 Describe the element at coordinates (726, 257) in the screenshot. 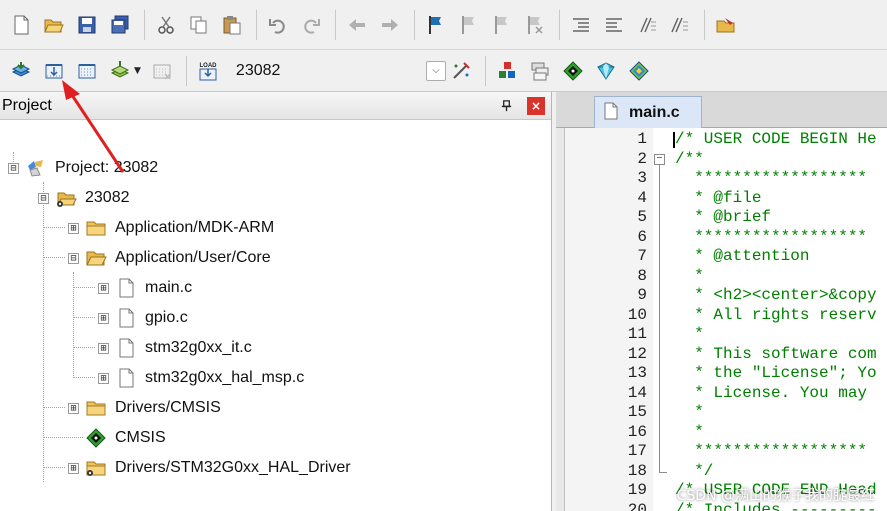

I see `code-line: 7 * @attention` at that location.